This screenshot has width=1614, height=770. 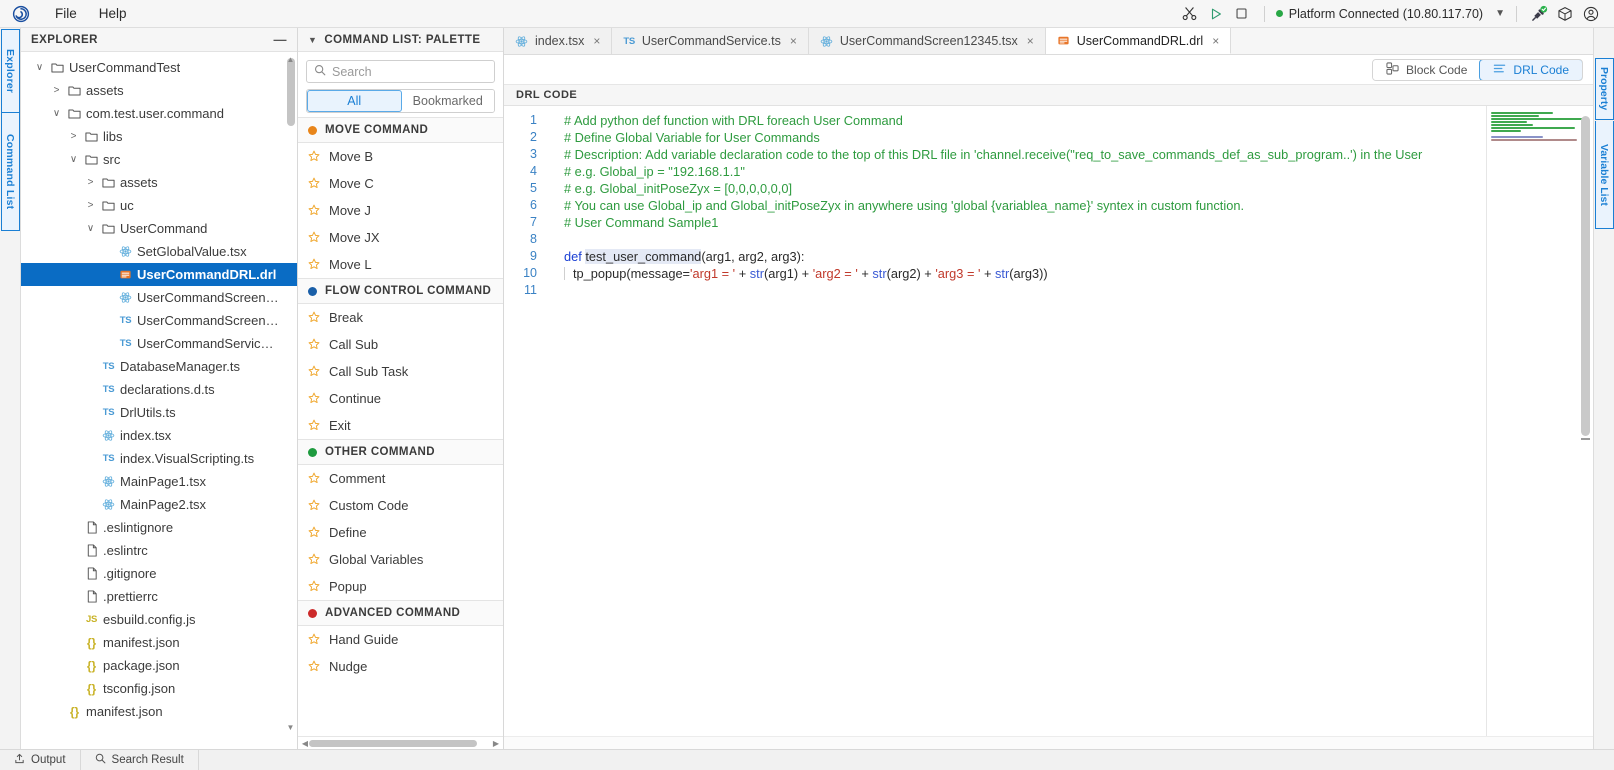 What do you see at coordinates (159, 159) in the screenshot?
I see `tree-item-src: ∨ src` at bounding box center [159, 159].